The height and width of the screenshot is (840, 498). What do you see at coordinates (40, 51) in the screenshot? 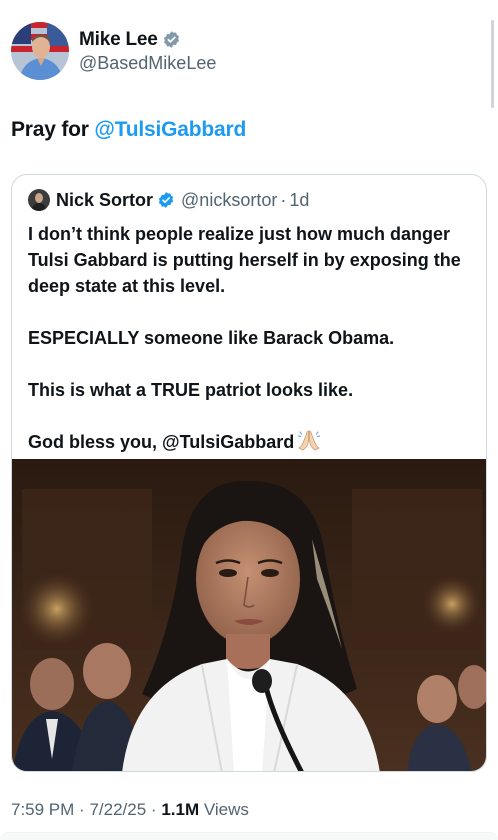
I see `avatar` at bounding box center [40, 51].